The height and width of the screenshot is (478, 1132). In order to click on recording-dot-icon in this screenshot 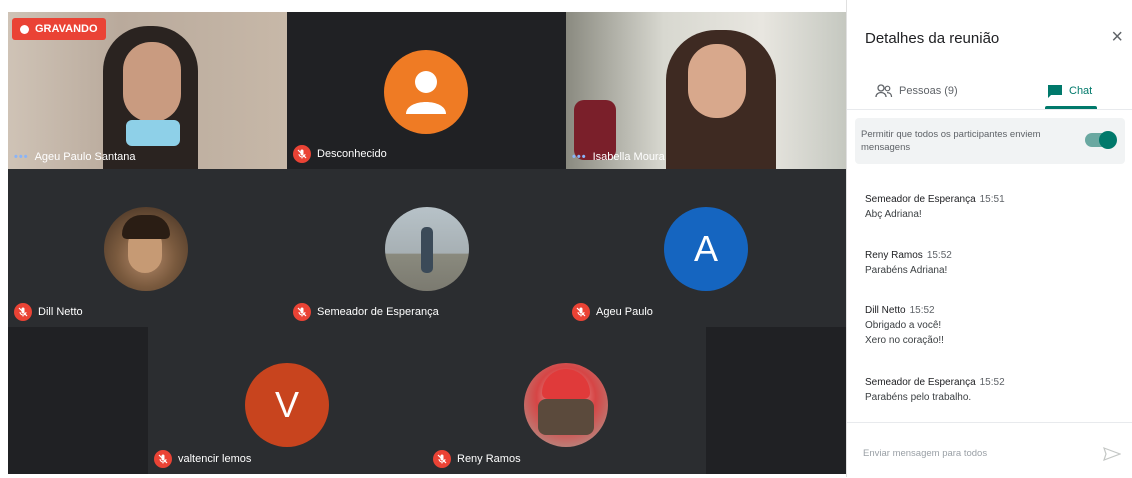, I will do `click(24, 29)`.